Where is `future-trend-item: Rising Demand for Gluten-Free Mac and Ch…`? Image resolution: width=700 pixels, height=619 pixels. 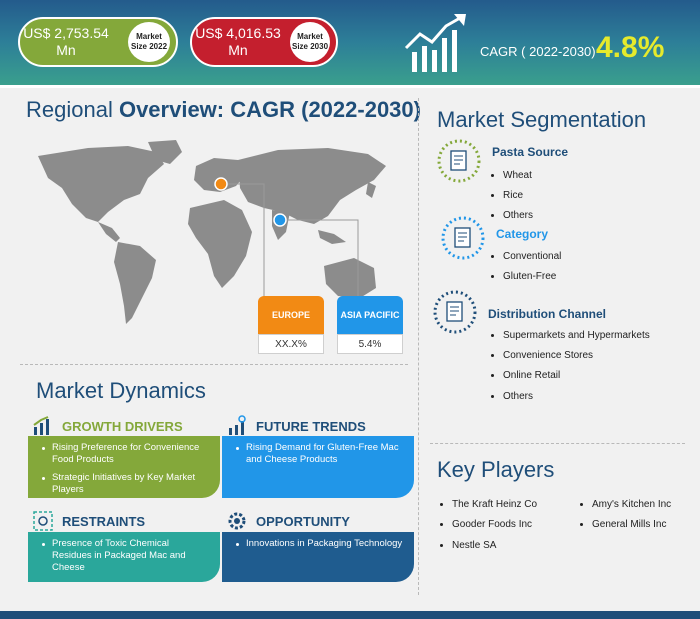 future-trend-item: Rising Demand for Gluten-Free Mac and Ch… is located at coordinates (320, 454).